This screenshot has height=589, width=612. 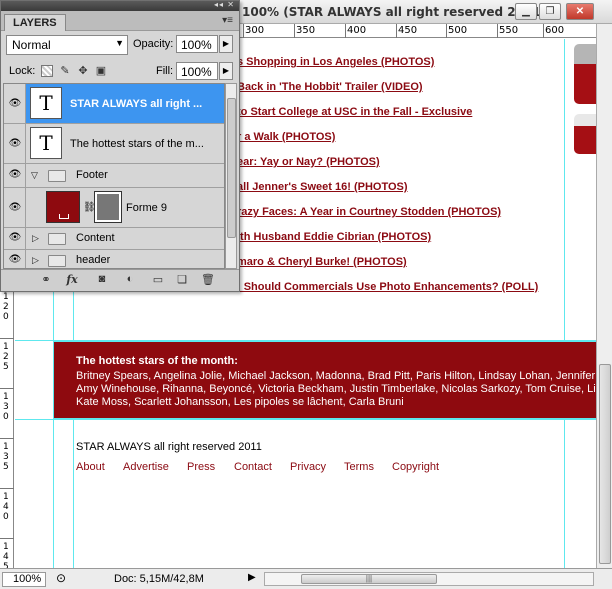 What do you see at coordinates (308, 467) in the screenshot?
I see `footer-link-privacy: Privacy` at bounding box center [308, 467].